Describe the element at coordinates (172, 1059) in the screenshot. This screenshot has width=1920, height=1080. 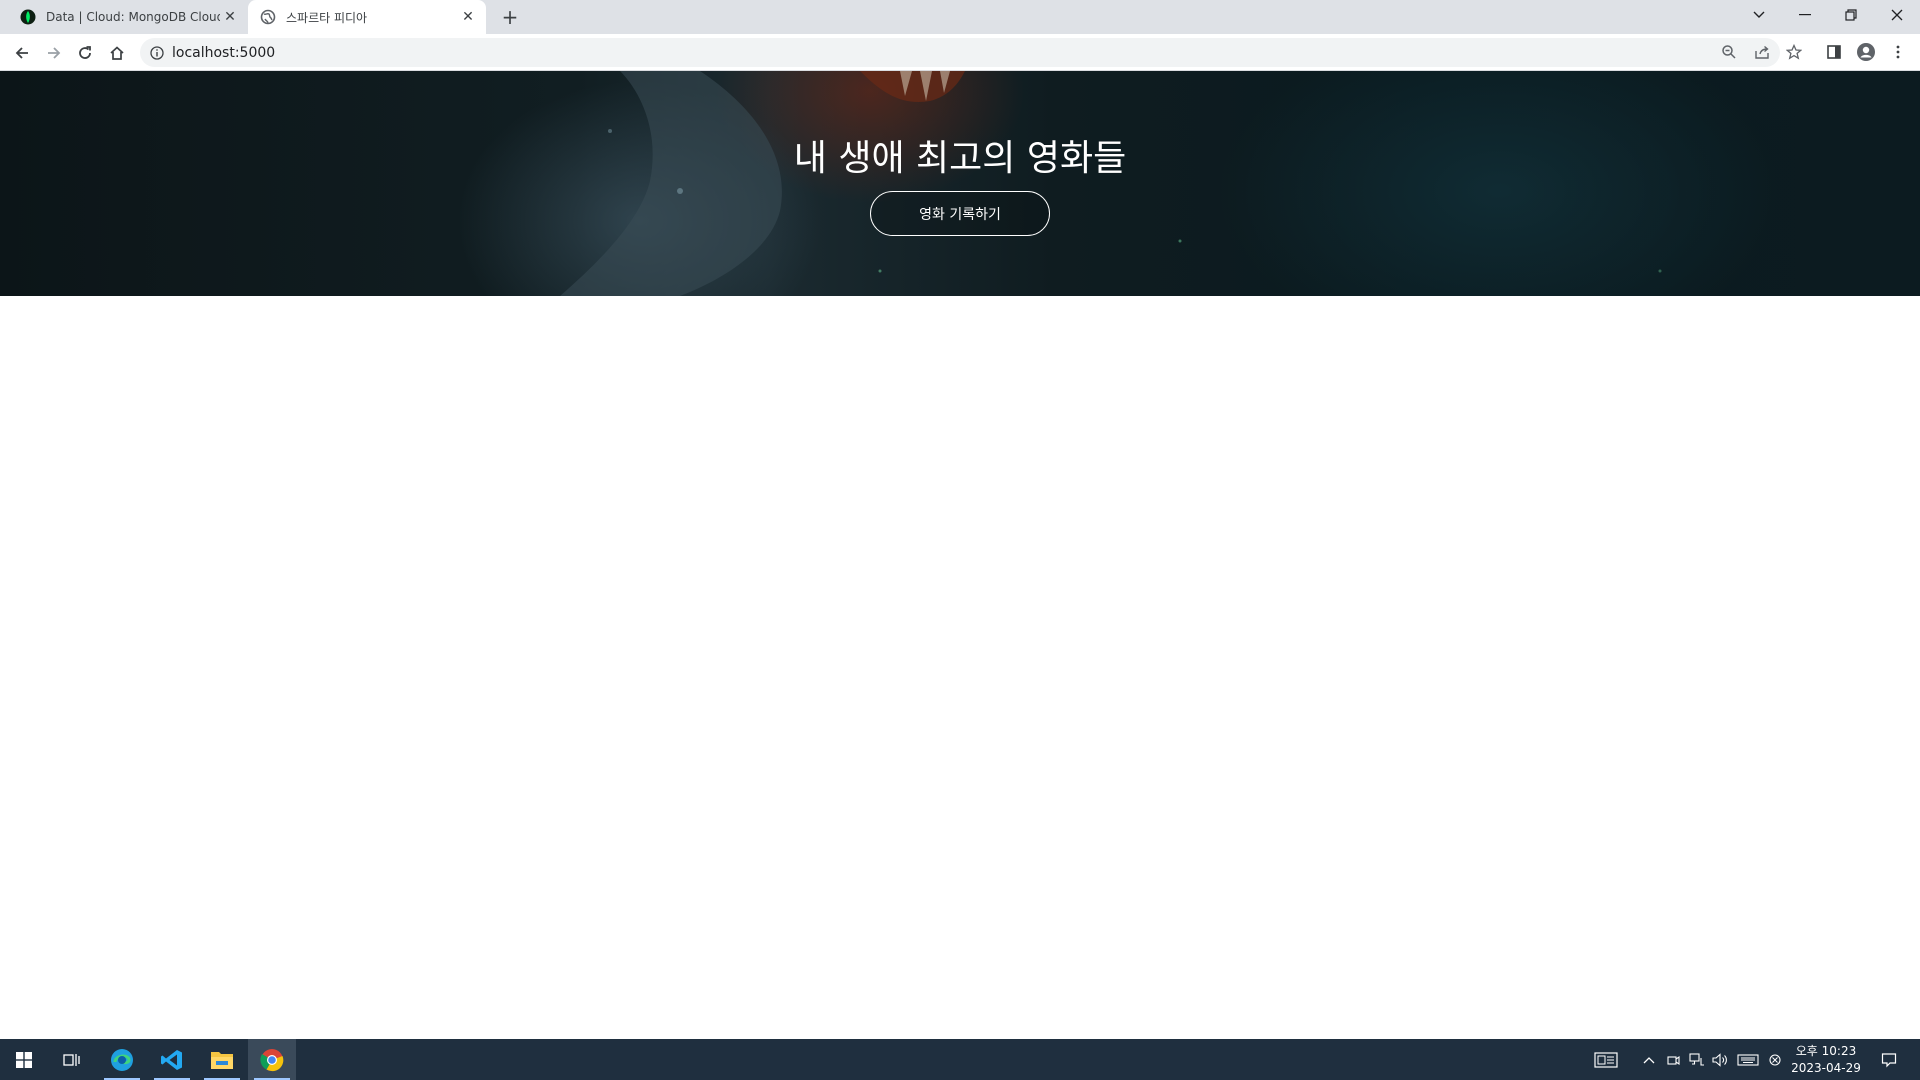
I see `vscode-icon` at that location.